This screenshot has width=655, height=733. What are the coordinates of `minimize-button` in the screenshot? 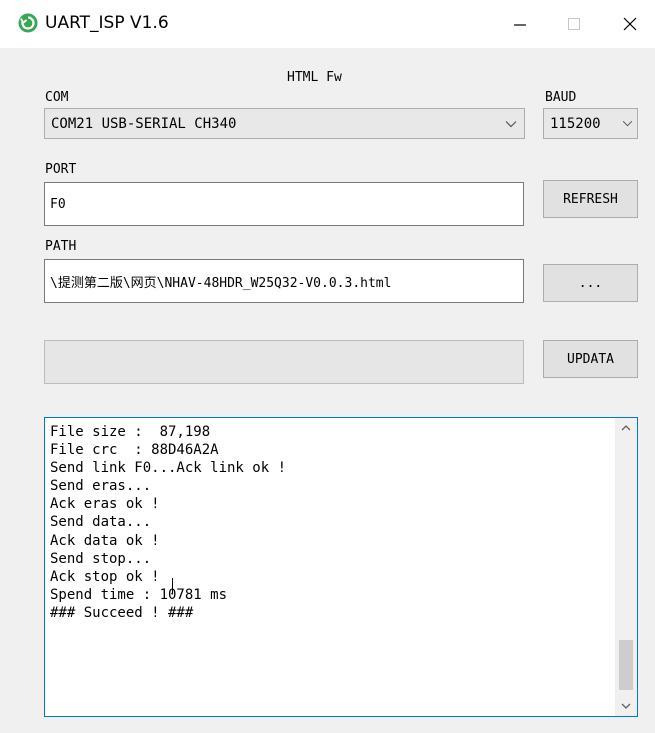 It's located at (520, 24).